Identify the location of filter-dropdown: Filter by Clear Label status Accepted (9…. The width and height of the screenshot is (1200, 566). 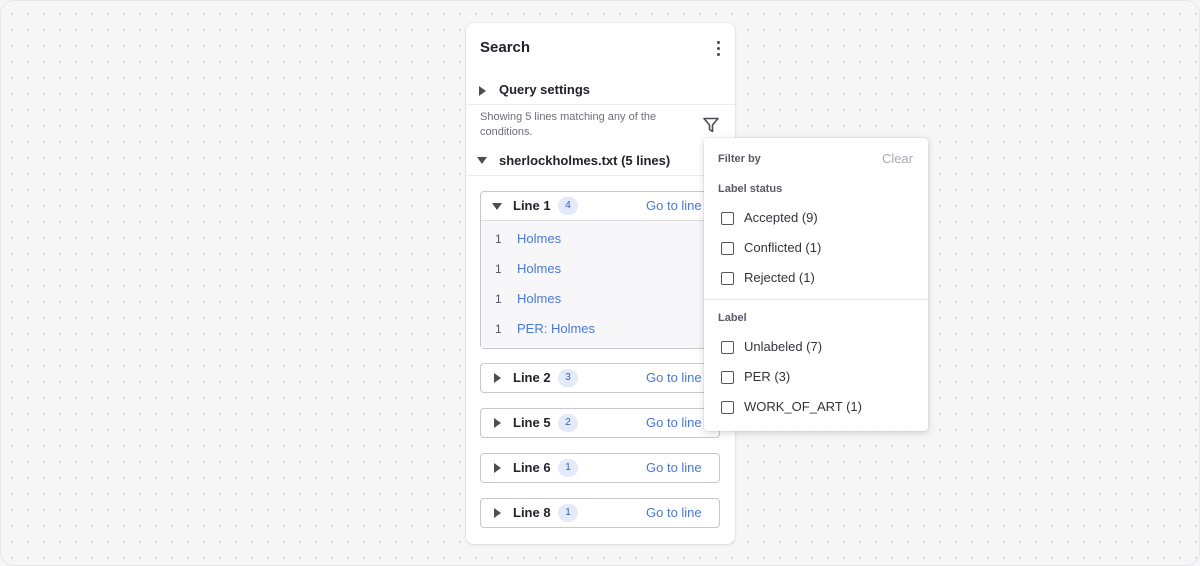
(816, 284).